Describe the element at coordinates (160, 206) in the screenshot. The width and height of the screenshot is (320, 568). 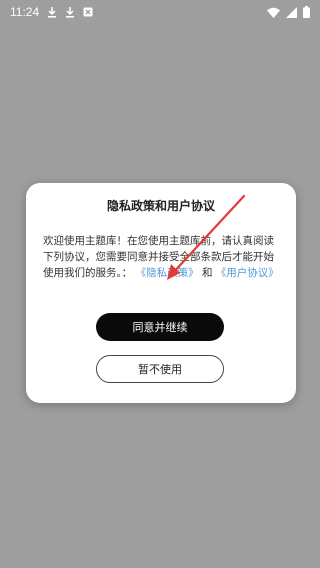
I see `dialog-title: 隐私政策和用户协议` at that location.